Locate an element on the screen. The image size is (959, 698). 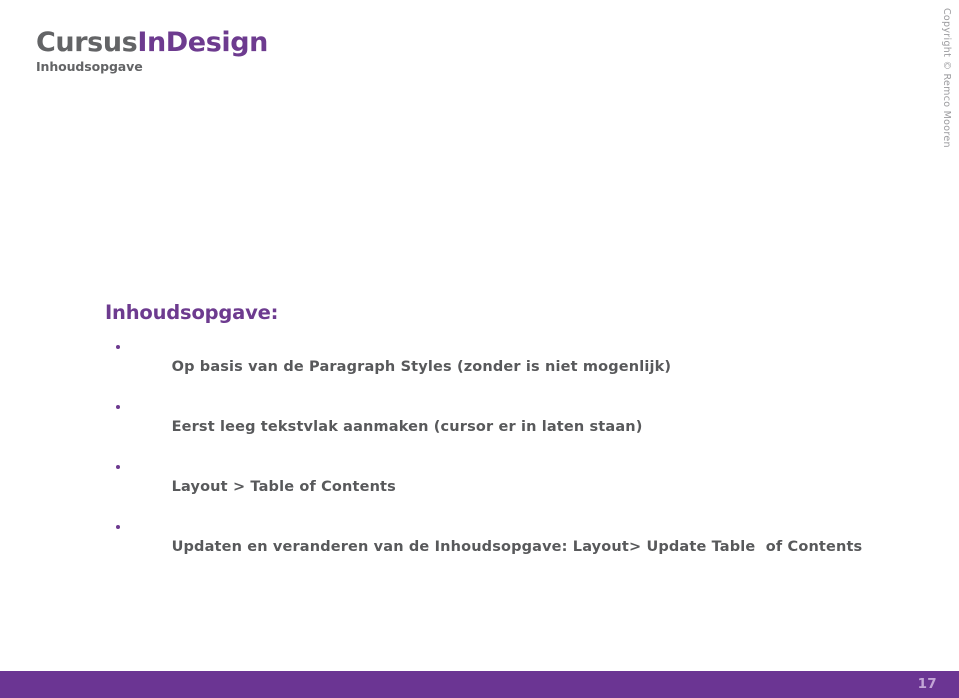
copyright-notice: Copyright © Remco Mooren is located at coordinates (946, 80).